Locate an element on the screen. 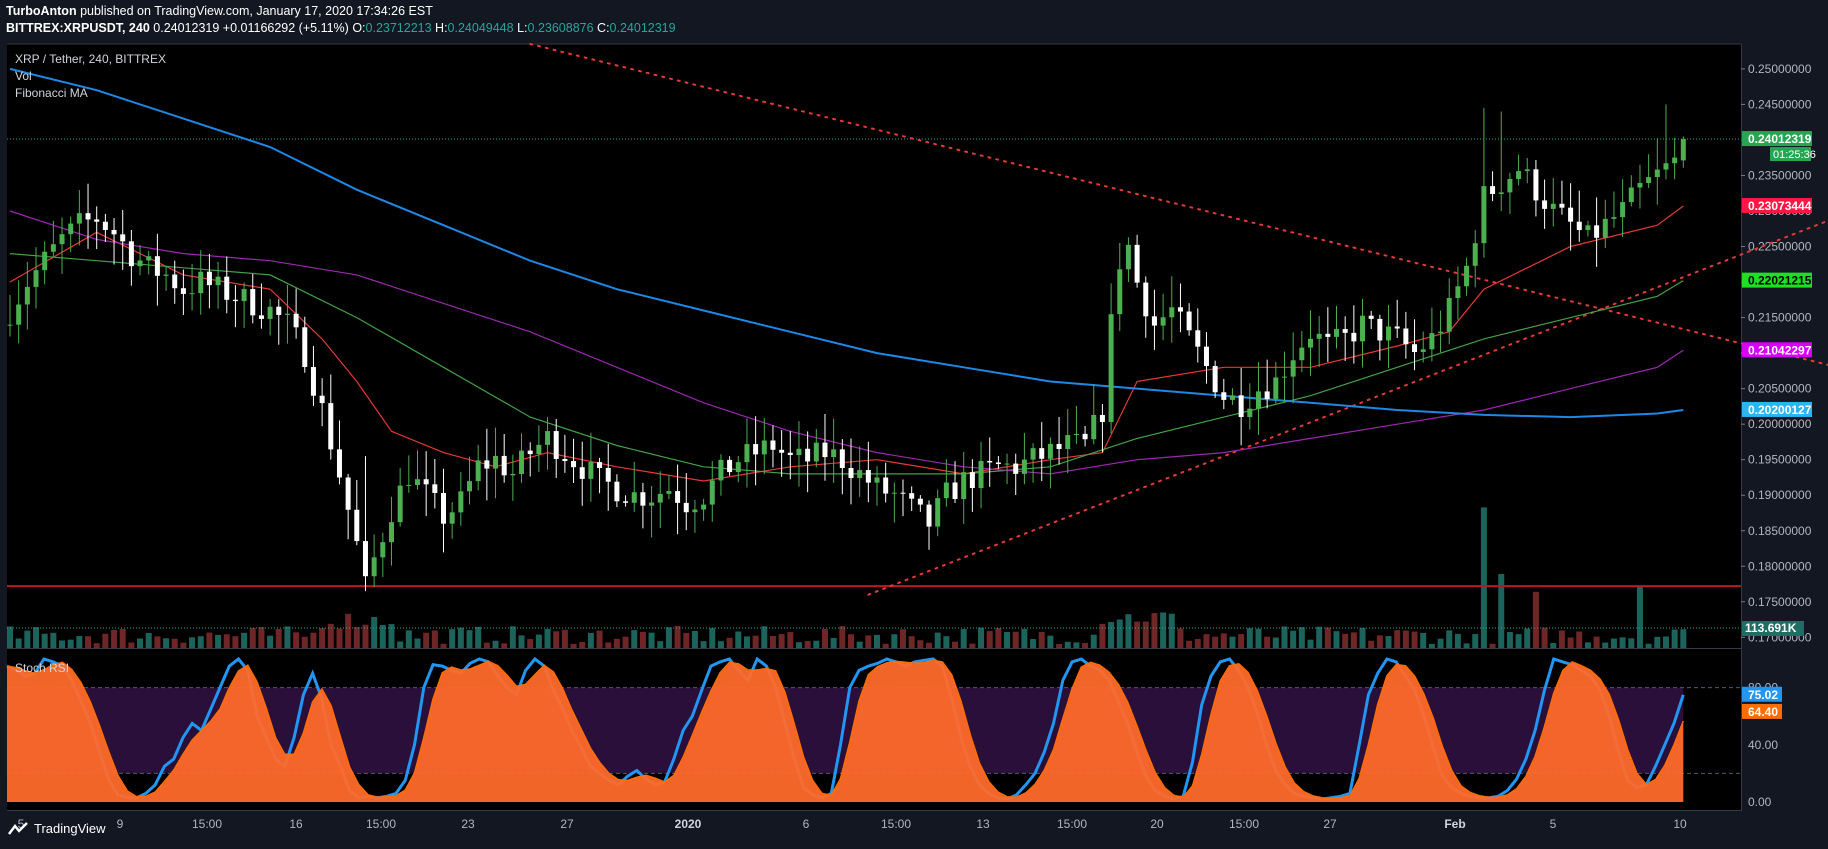 This screenshot has height=849, width=1828. x-tick-label: 10 is located at coordinates (1680, 824).